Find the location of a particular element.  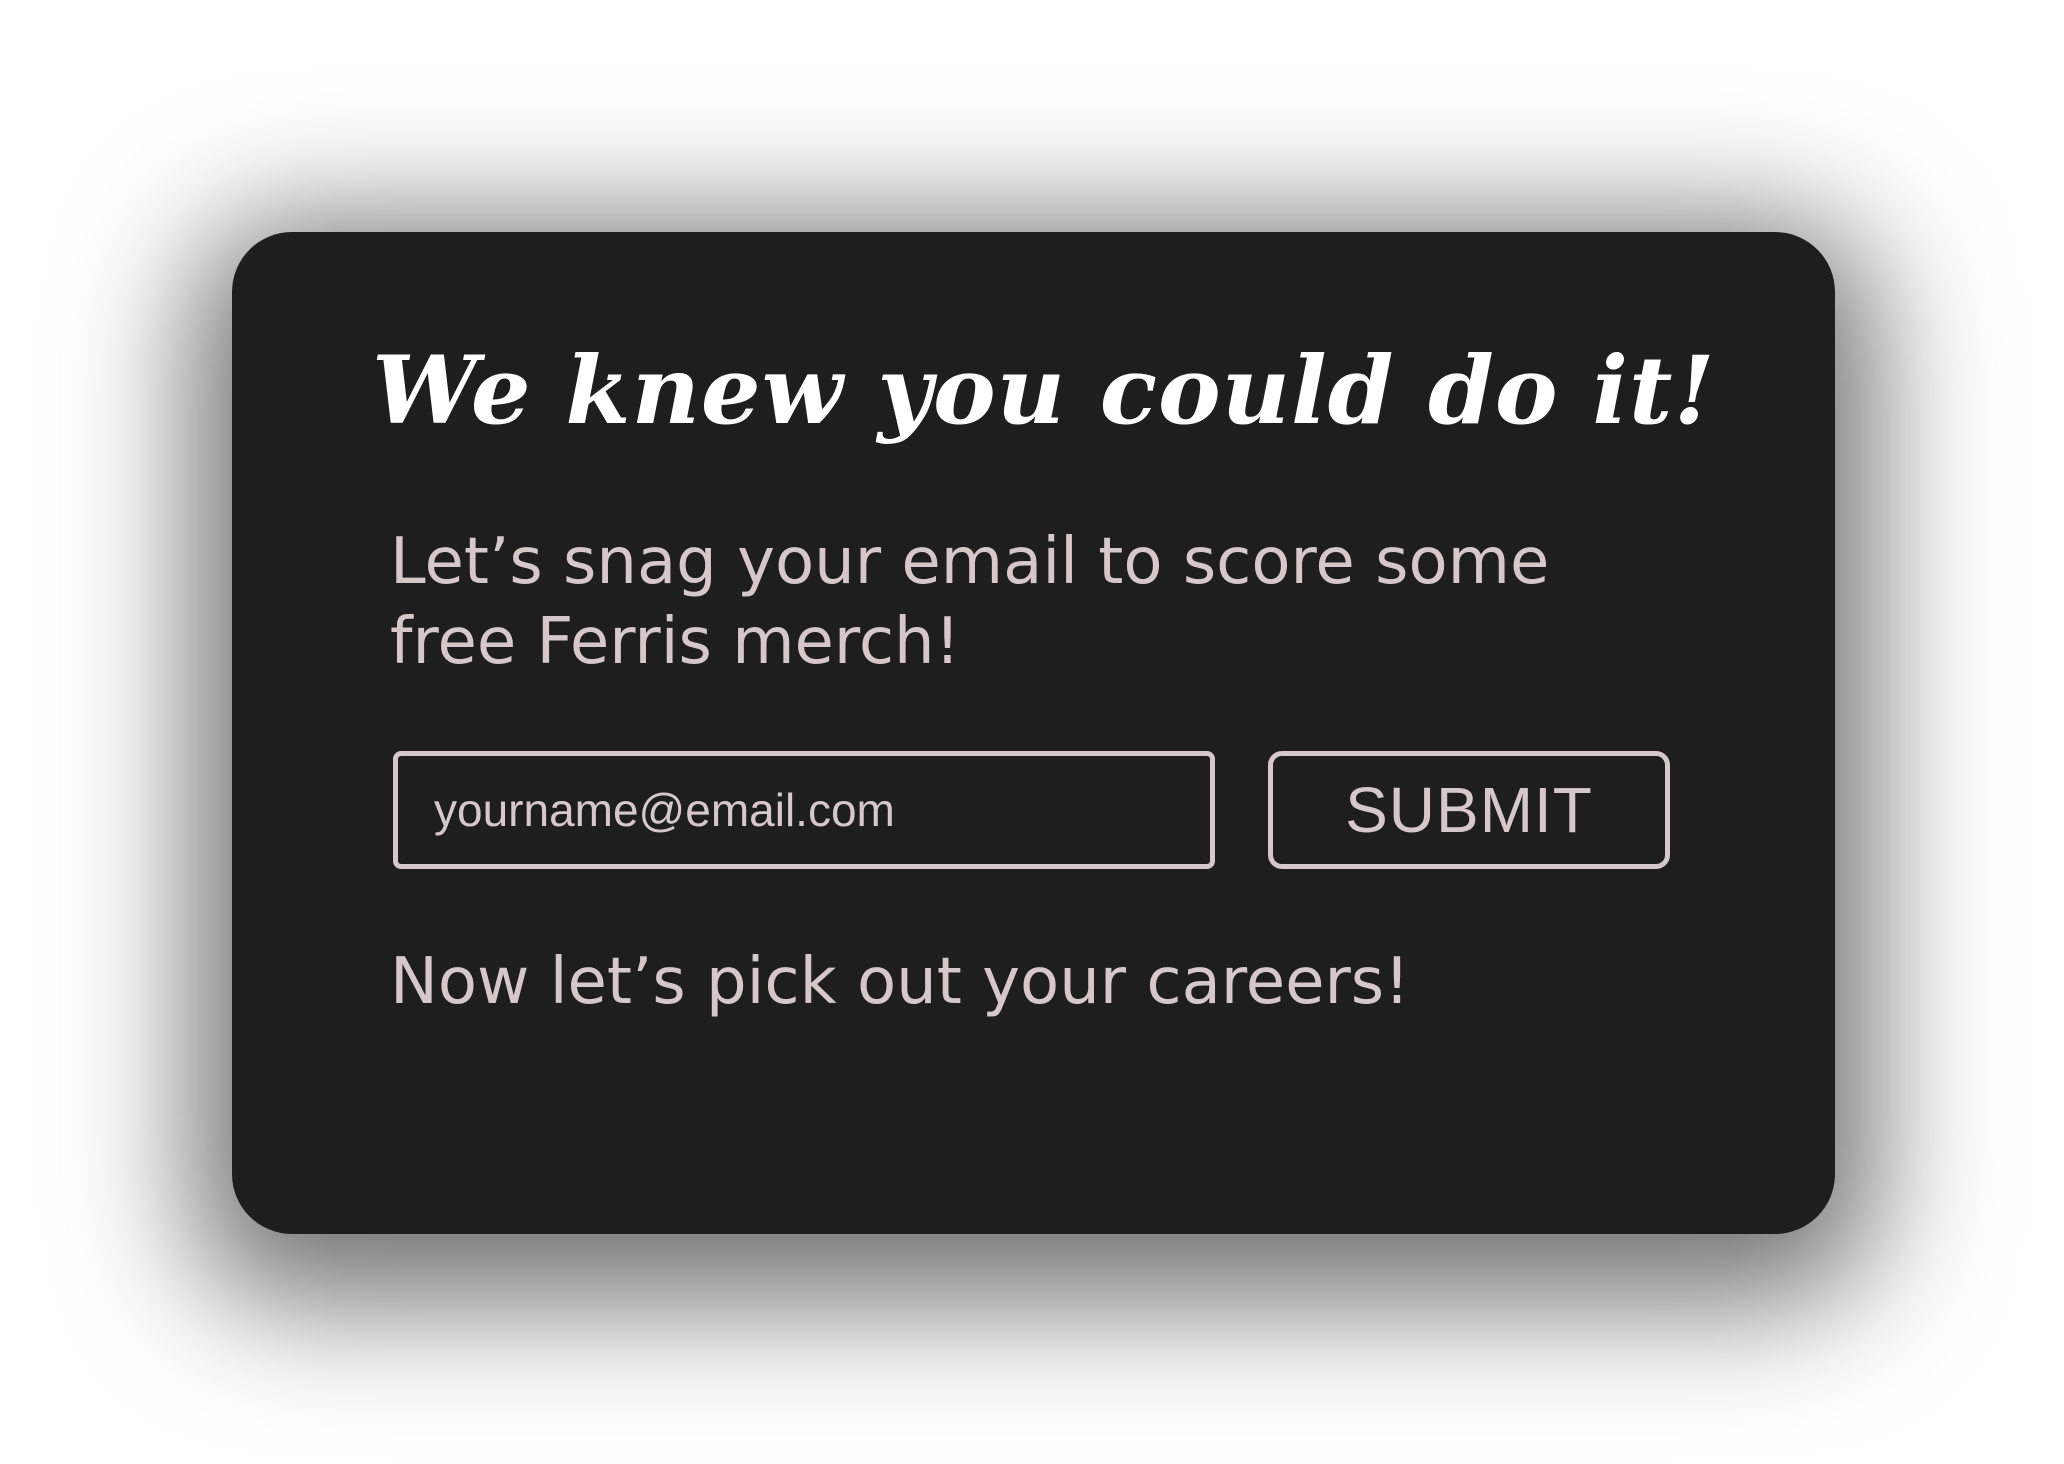

email-input is located at coordinates (804, 810).